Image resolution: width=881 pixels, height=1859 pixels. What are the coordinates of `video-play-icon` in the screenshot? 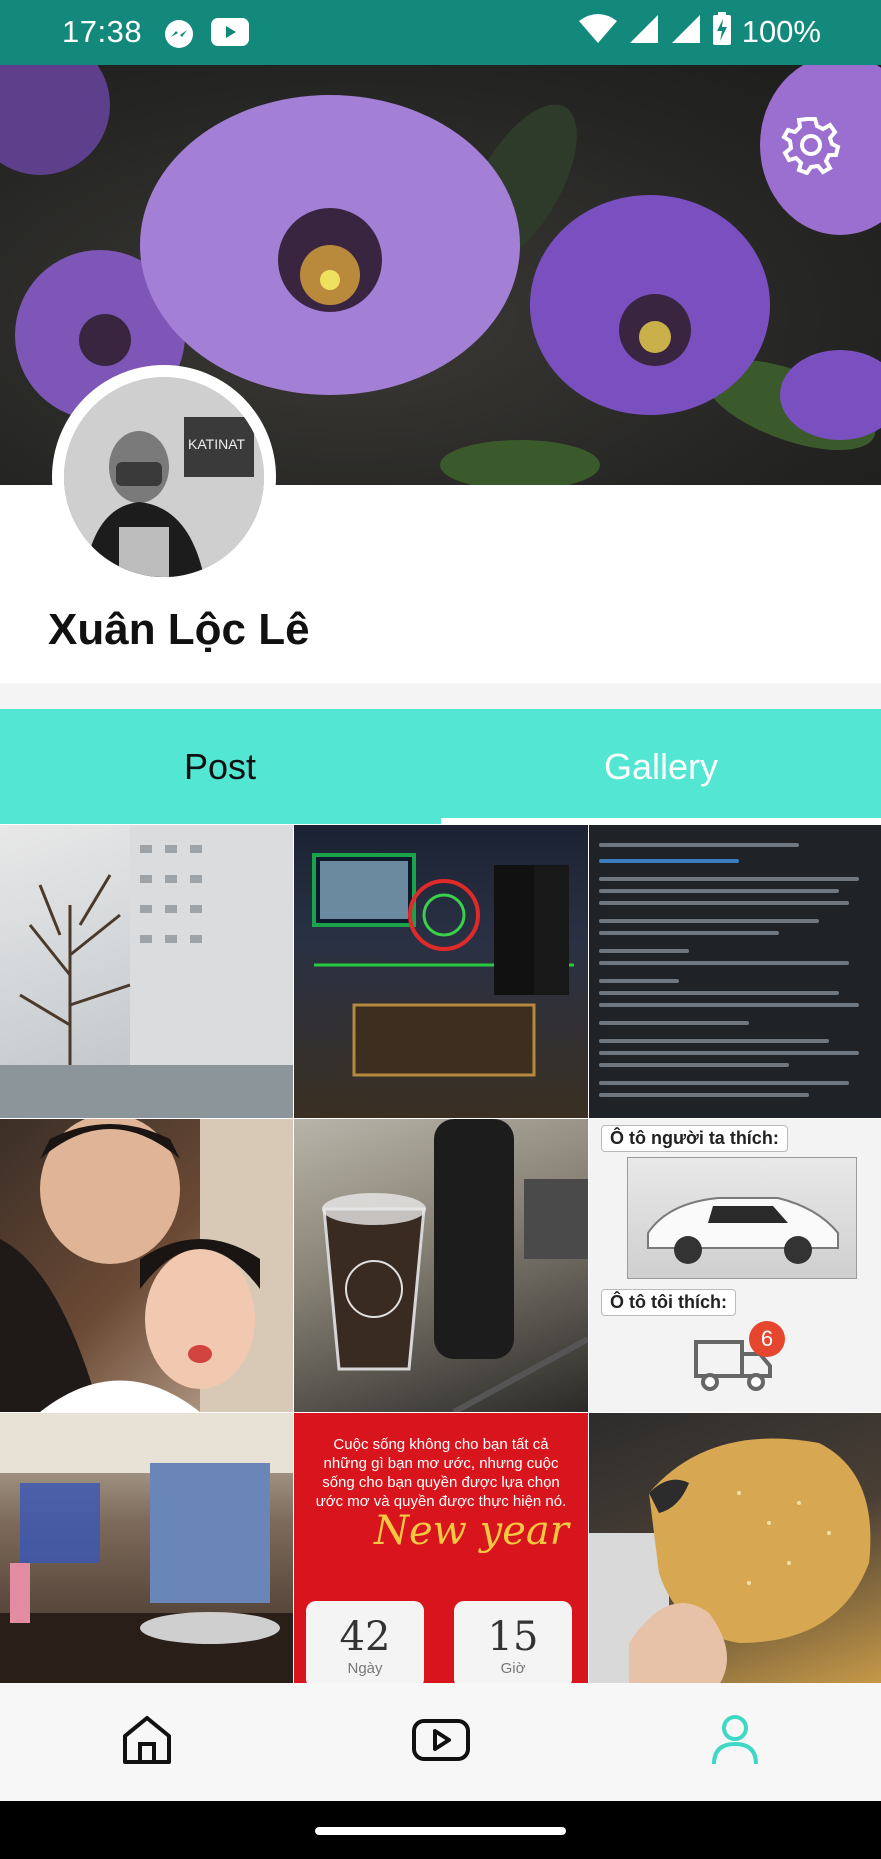 It's located at (441, 1742).